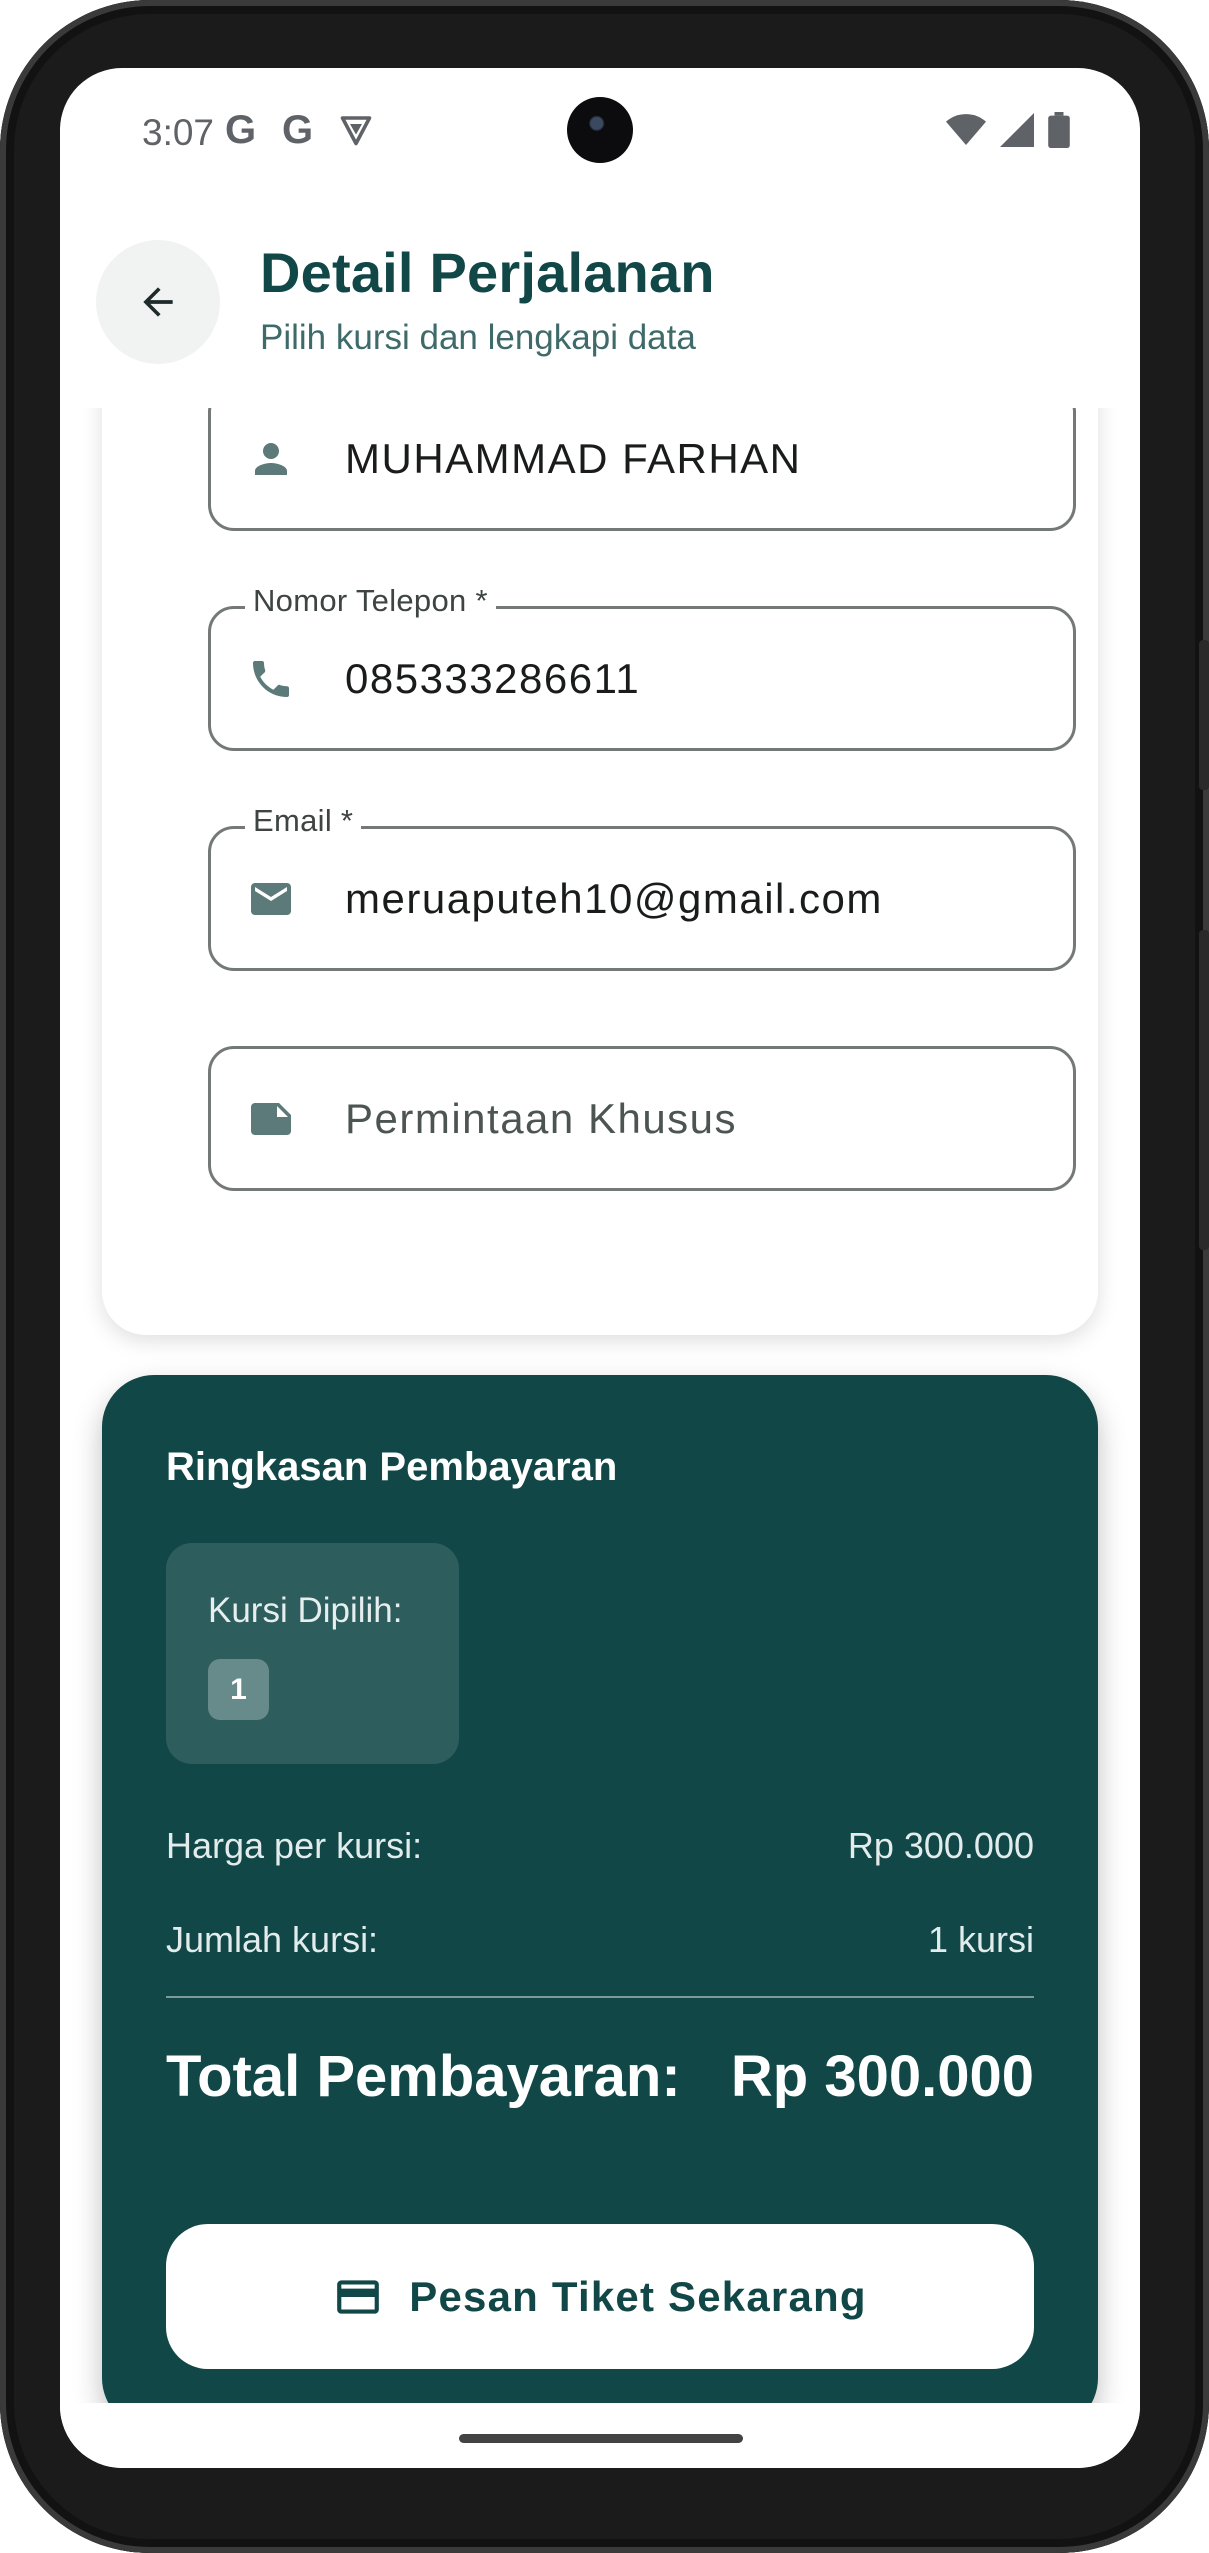  Describe the element at coordinates (600, 1940) in the screenshot. I see `seat-count-row: Jumlah kursi: 1 kursi` at that location.